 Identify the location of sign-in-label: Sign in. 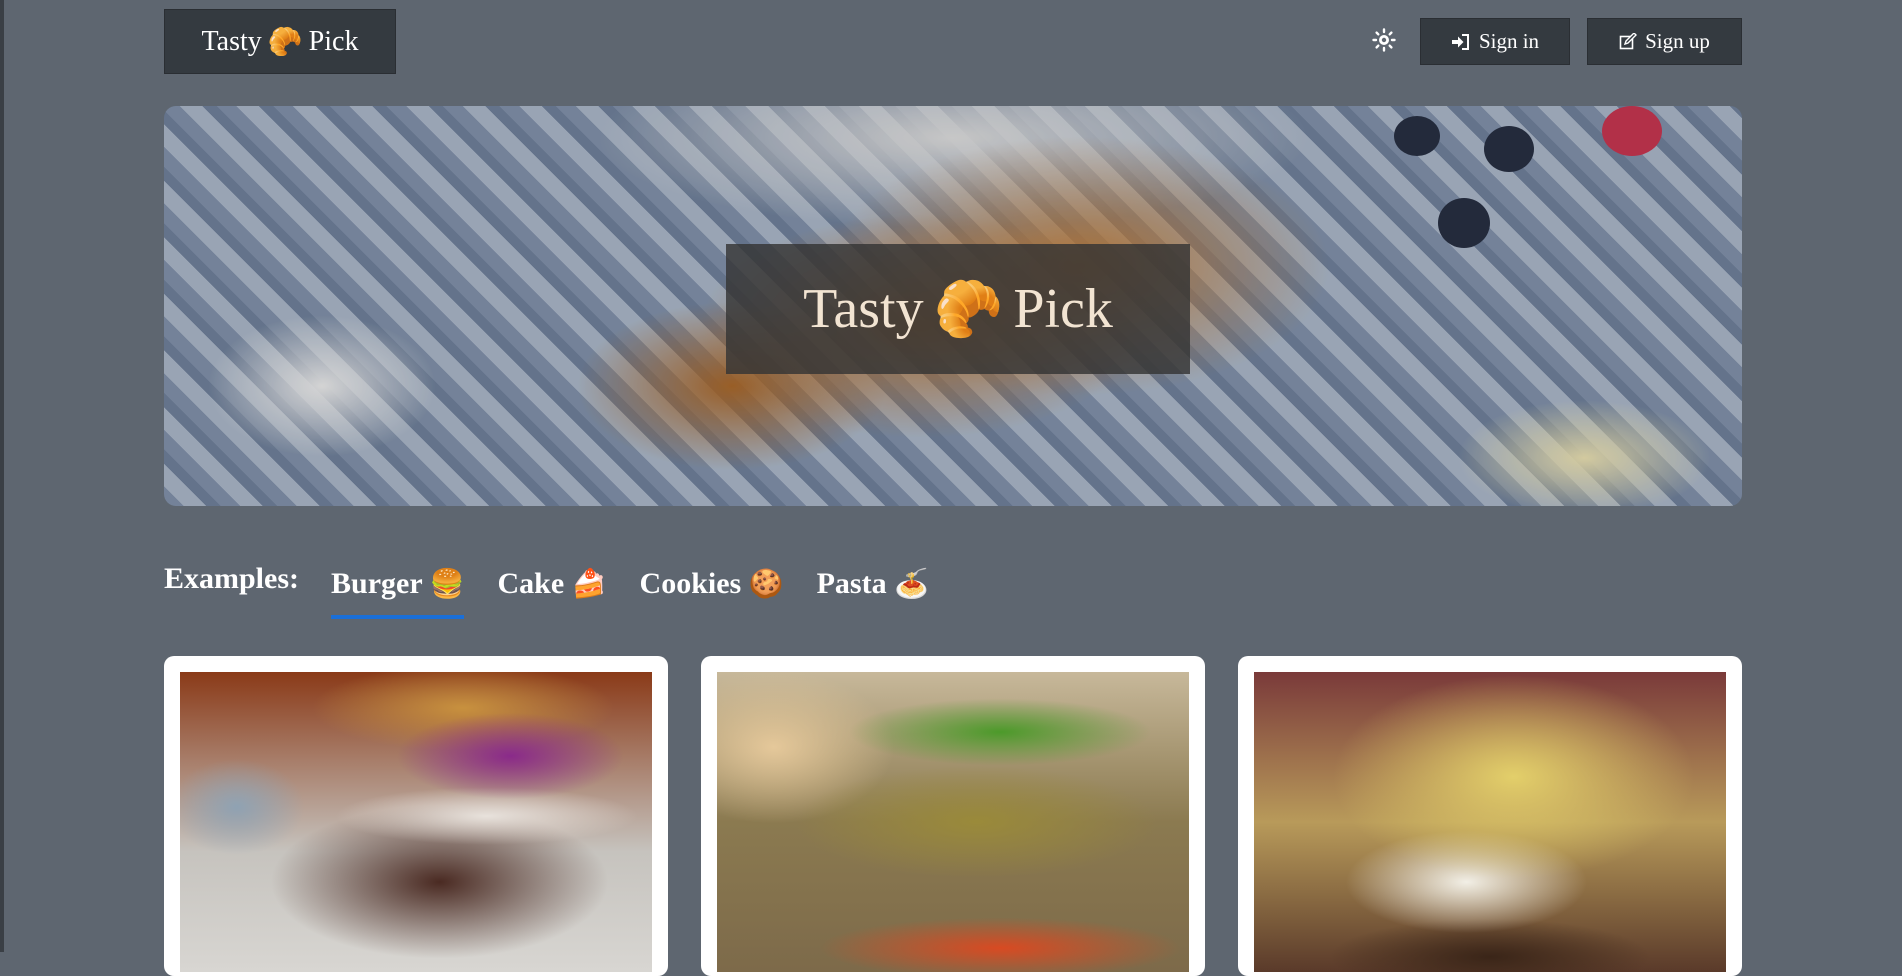
(1509, 41).